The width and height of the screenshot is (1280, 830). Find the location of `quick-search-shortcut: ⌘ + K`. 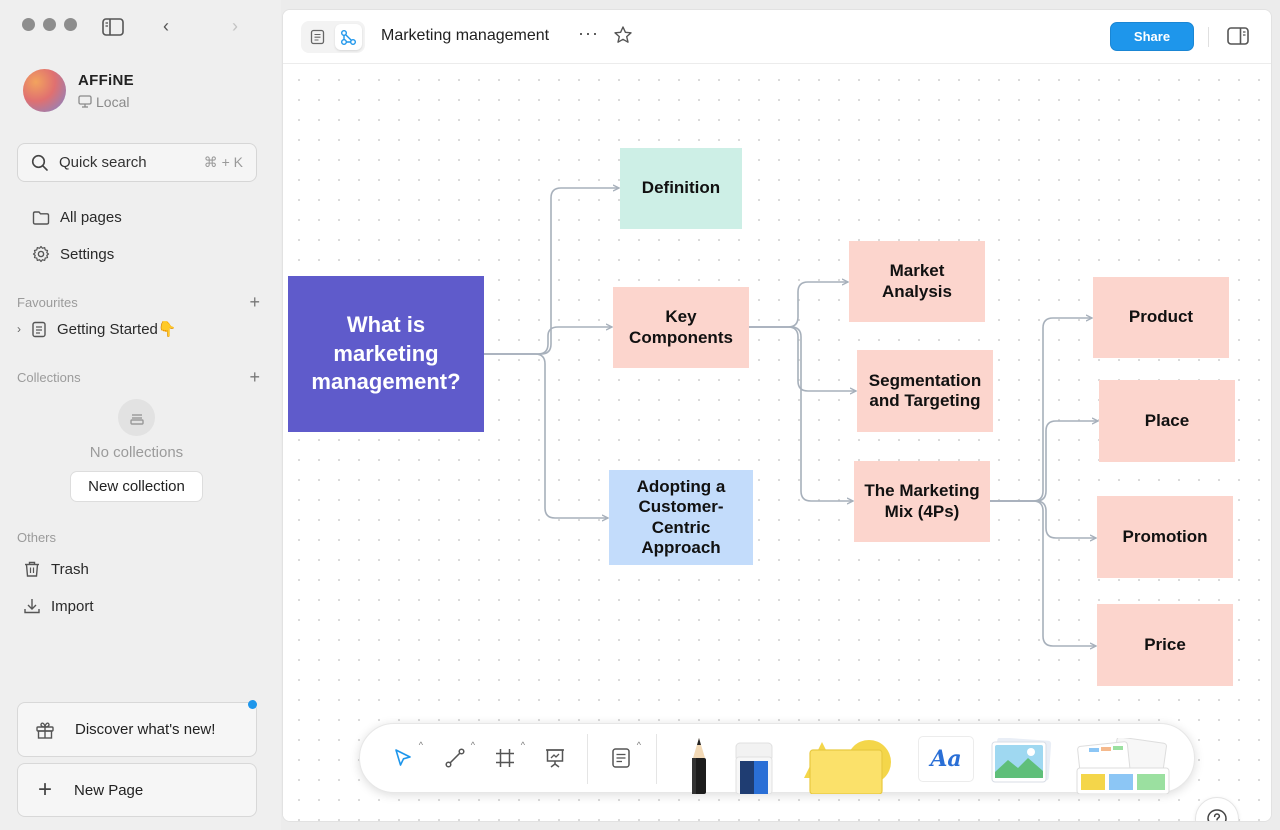

quick-search-shortcut: ⌘ + K is located at coordinates (223, 162).